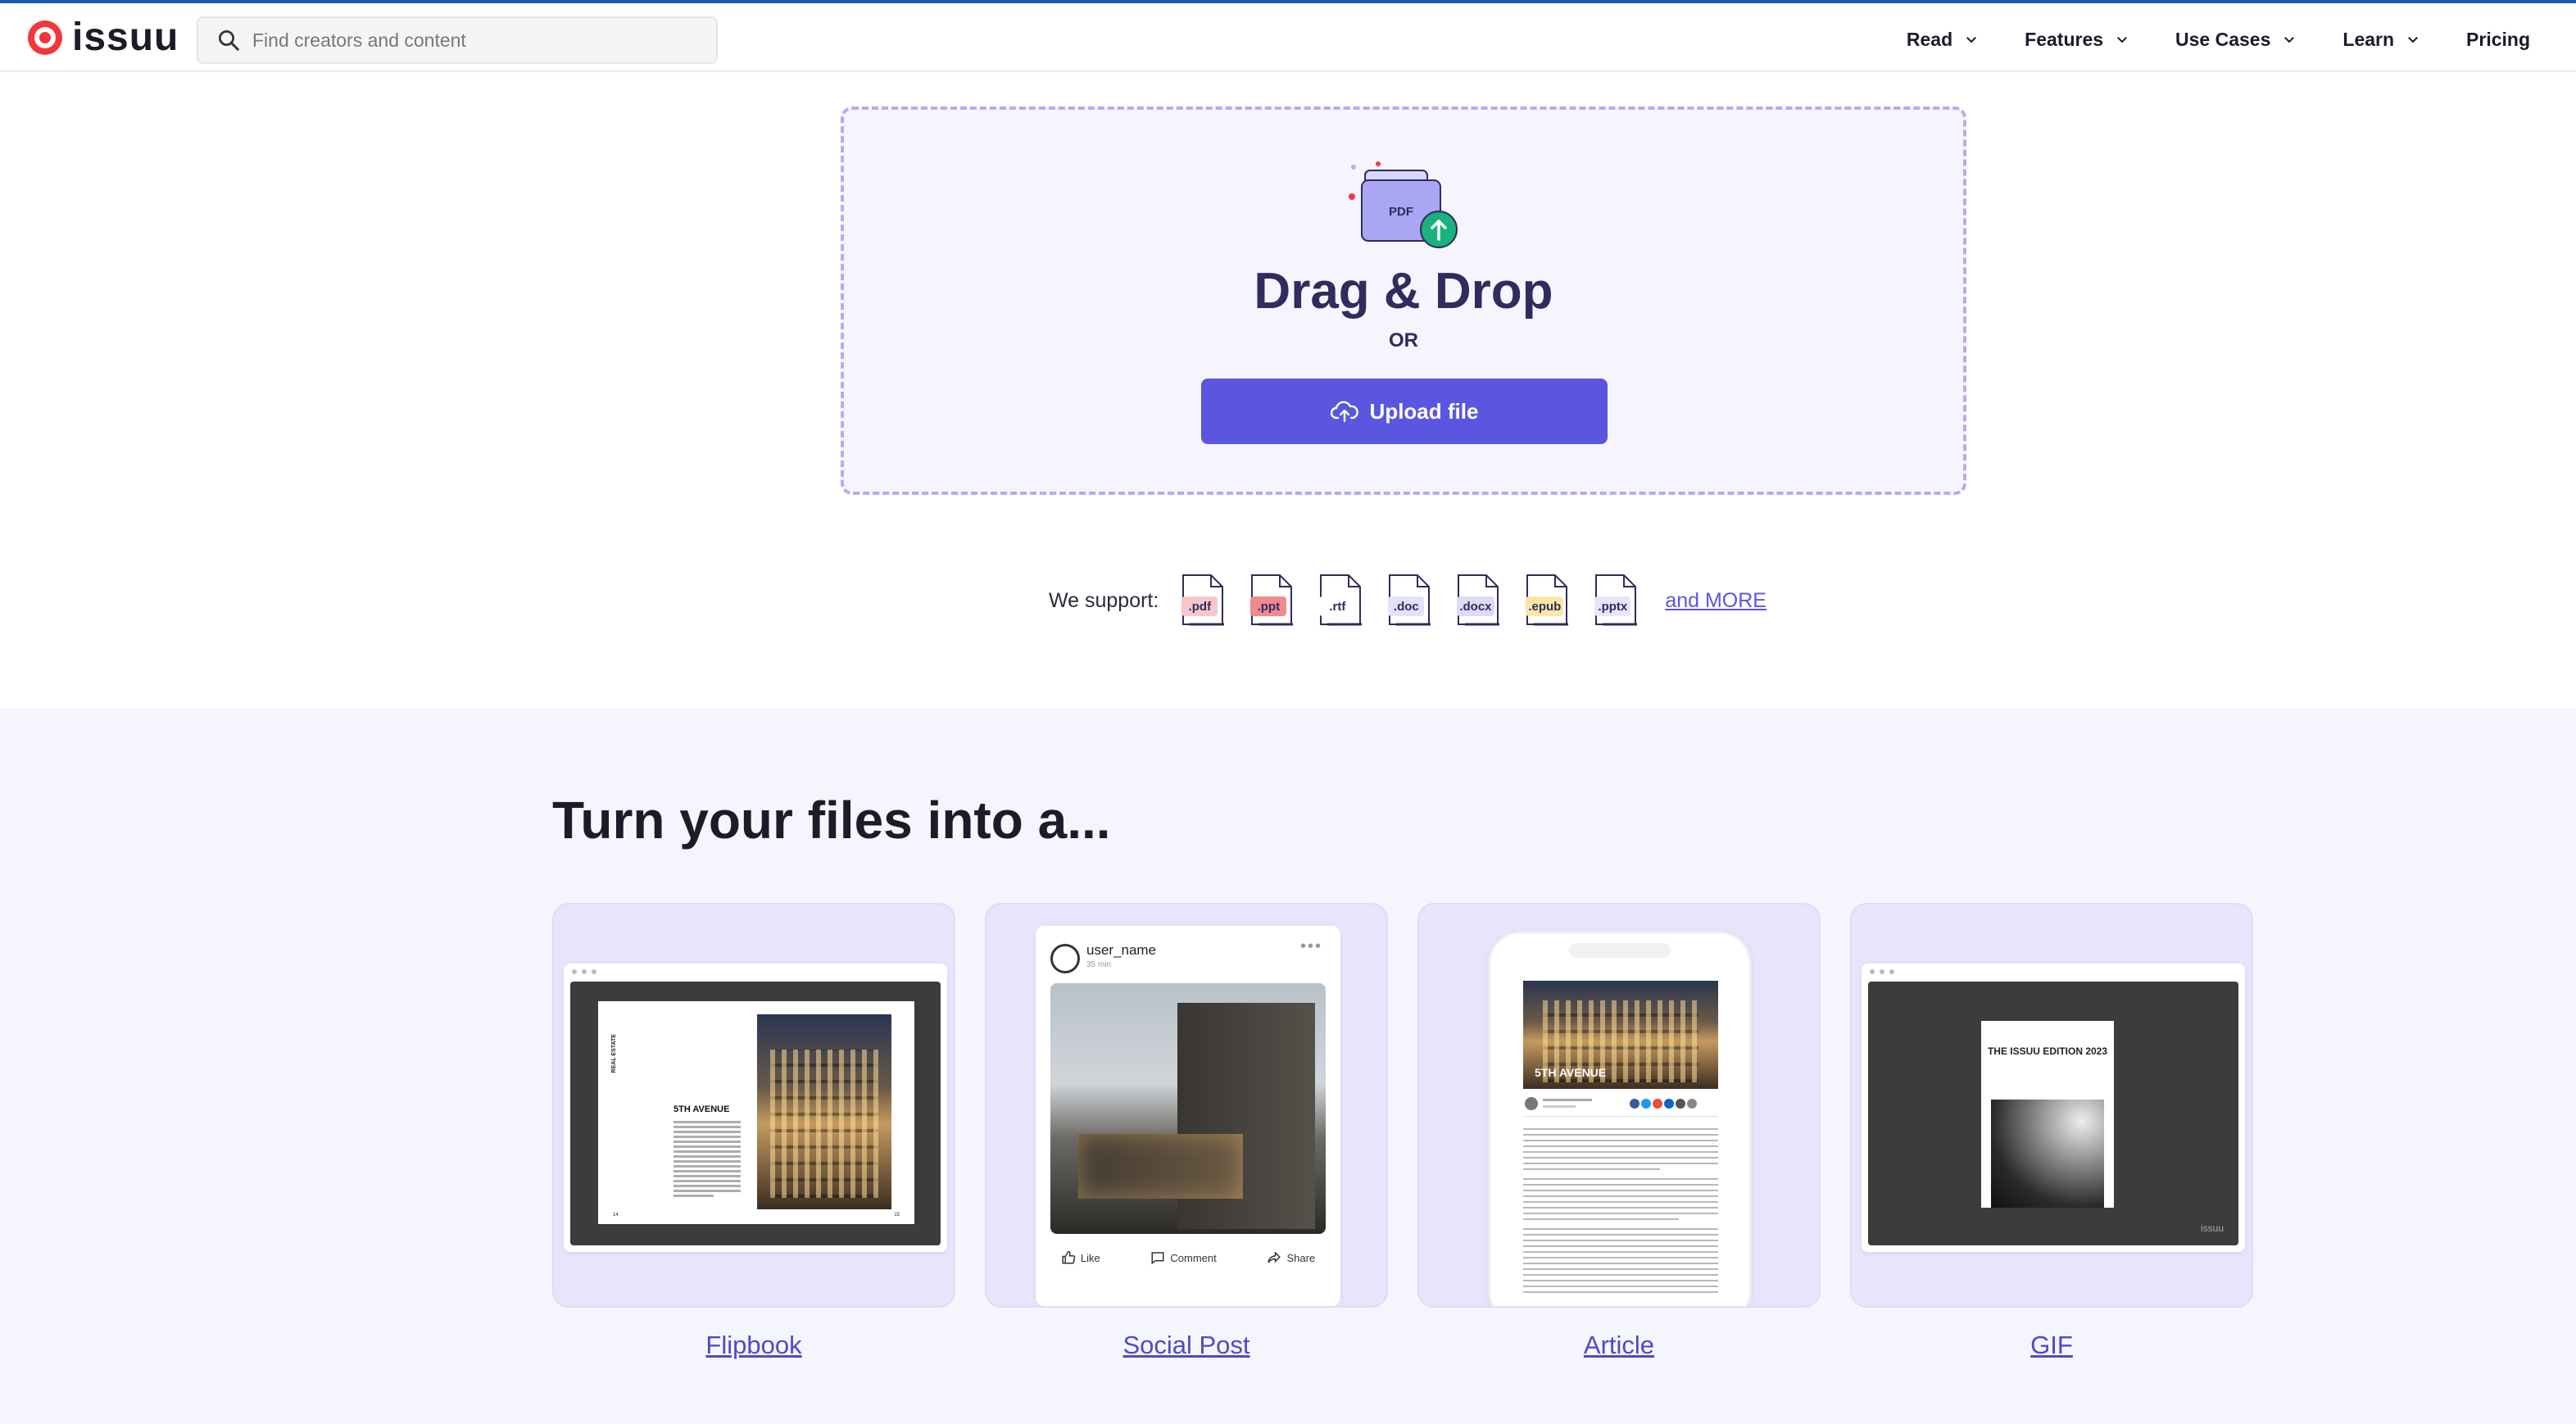  What do you see at coordinates (1406, 606) in the screenshot?
I see `format-ext: .doc` at bounding box center [1406, 606].